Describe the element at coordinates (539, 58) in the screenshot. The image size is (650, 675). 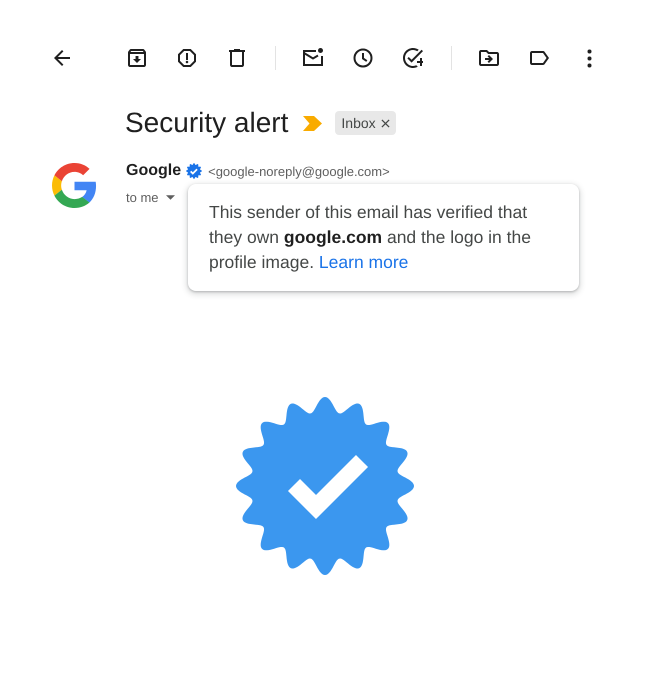
I see `tag-icon` at that location.